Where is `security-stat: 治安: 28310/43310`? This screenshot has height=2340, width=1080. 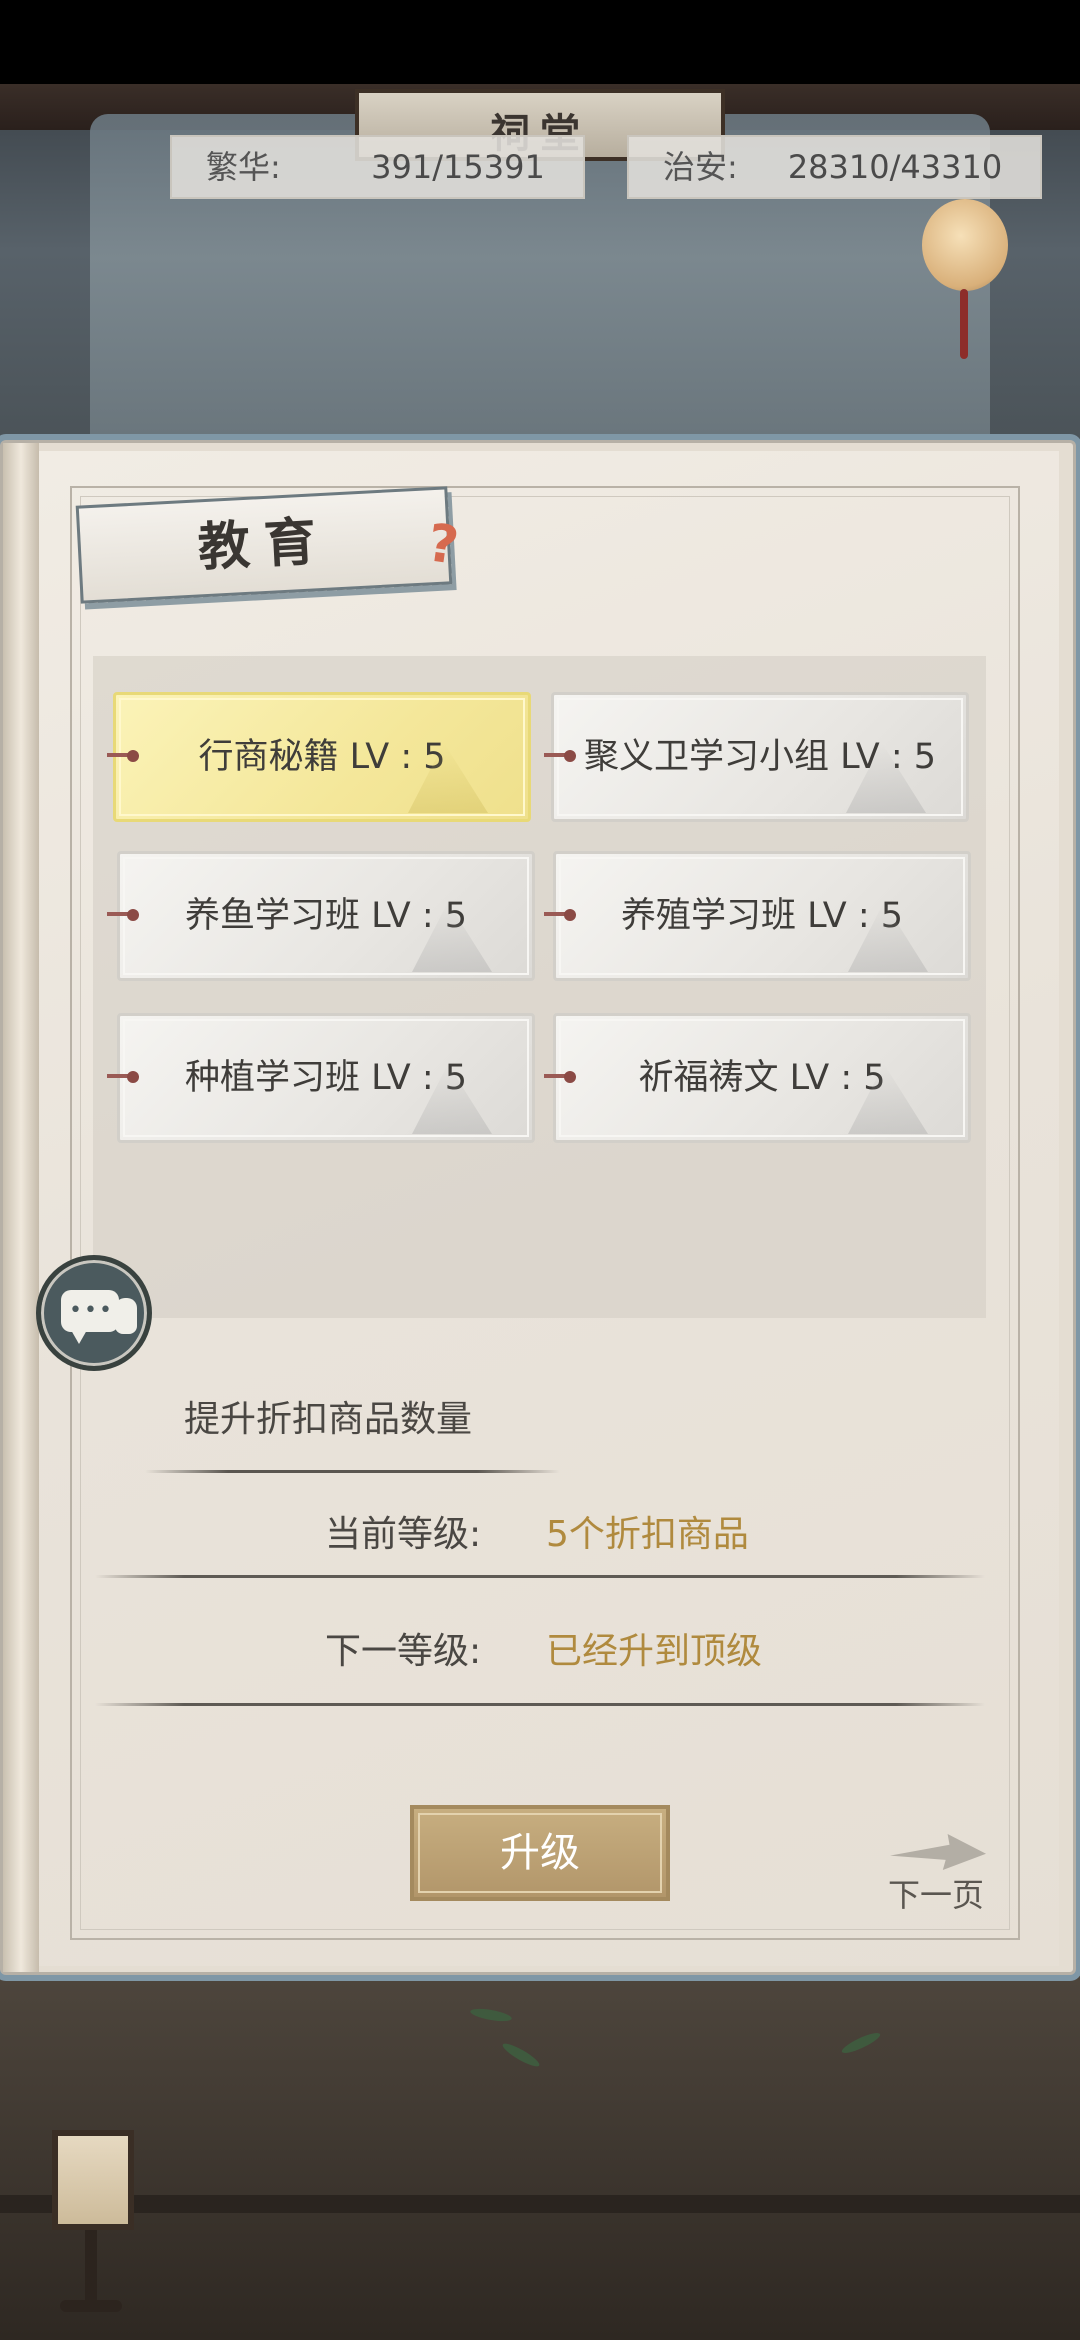 security-stat: 治安: 28310/43310 is located at coordinates (834, 167).